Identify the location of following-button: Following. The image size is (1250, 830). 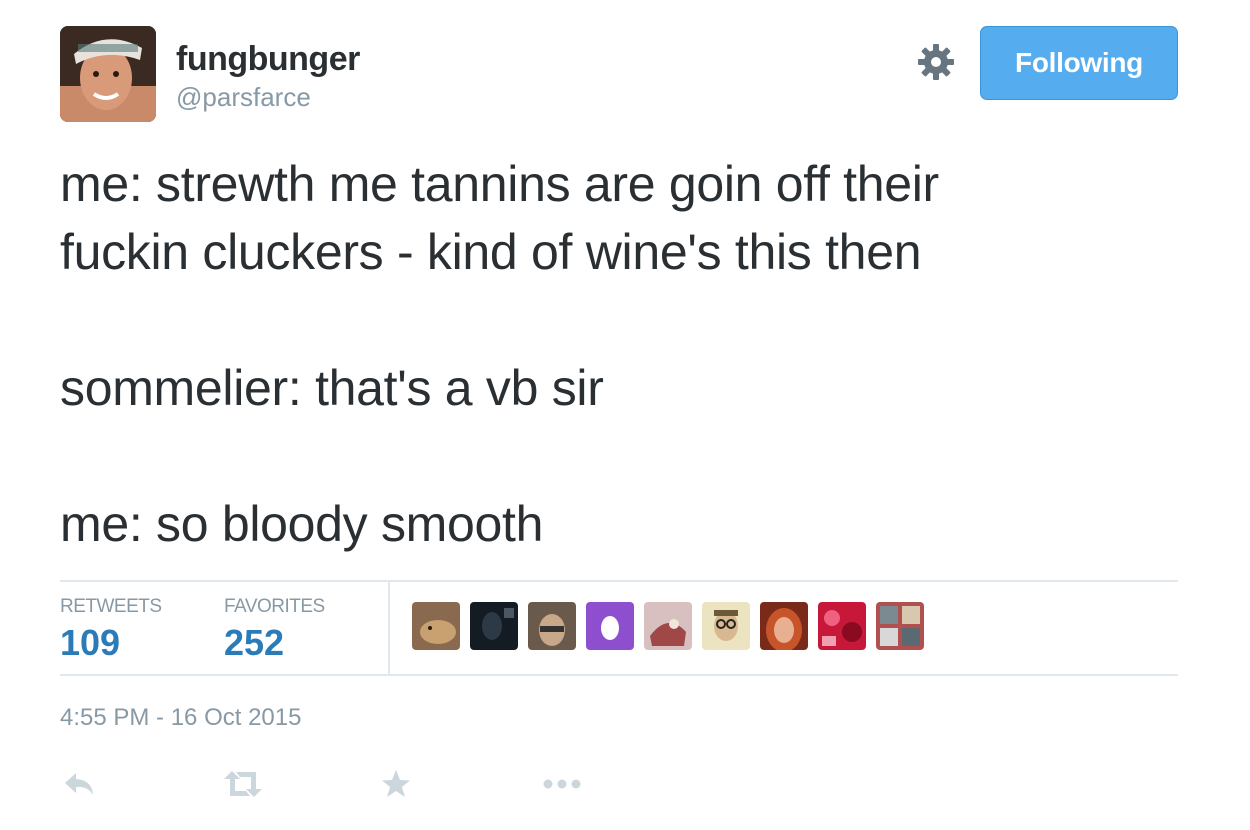
(1079, 63).